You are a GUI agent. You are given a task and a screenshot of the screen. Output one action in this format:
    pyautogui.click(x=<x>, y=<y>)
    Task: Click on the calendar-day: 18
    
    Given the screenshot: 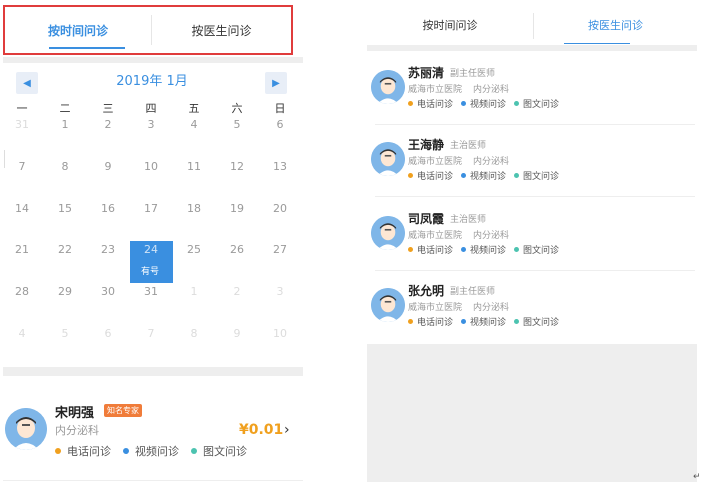 What is the action you would take?
    pyautogui.click(x=194, y=208)
    